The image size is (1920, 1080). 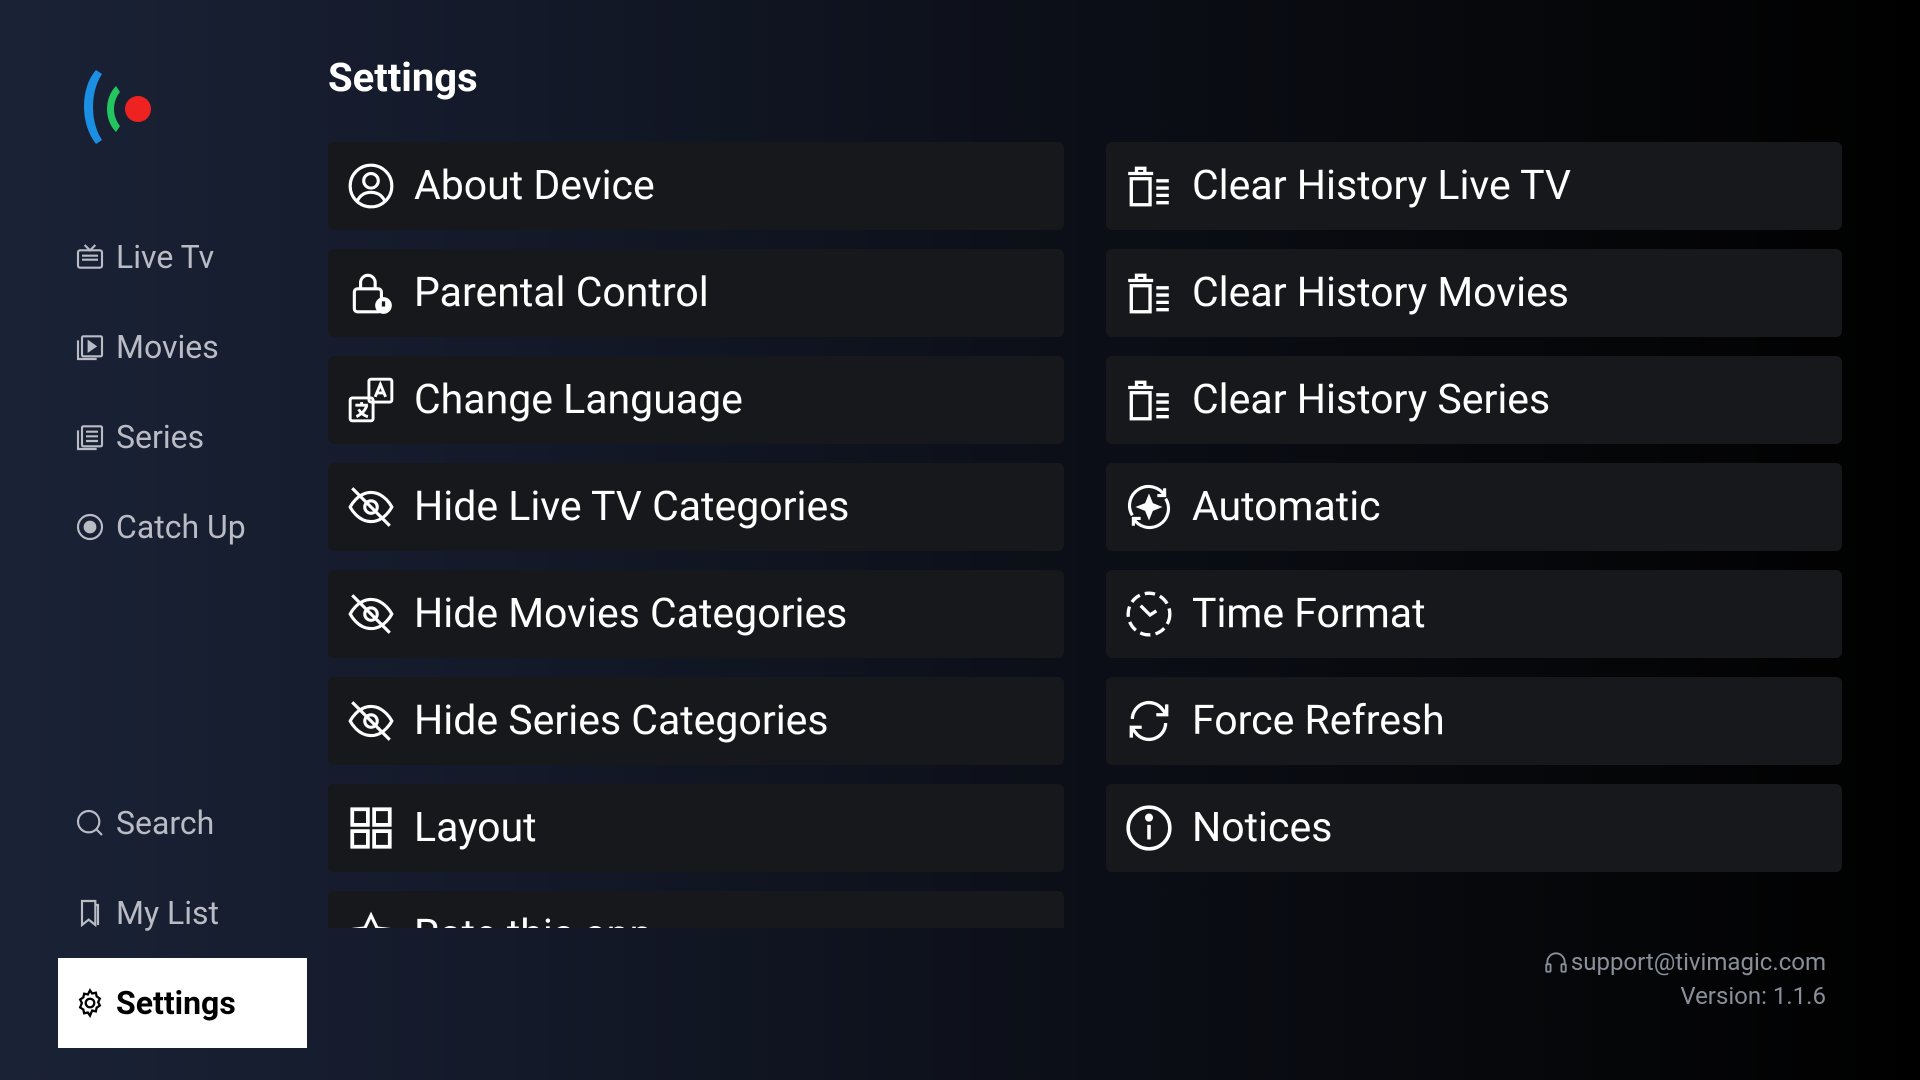 What do you see at coordinates (371, 828) in the screenshot?
I see `grid-icon` at bounding box center [371, 828].